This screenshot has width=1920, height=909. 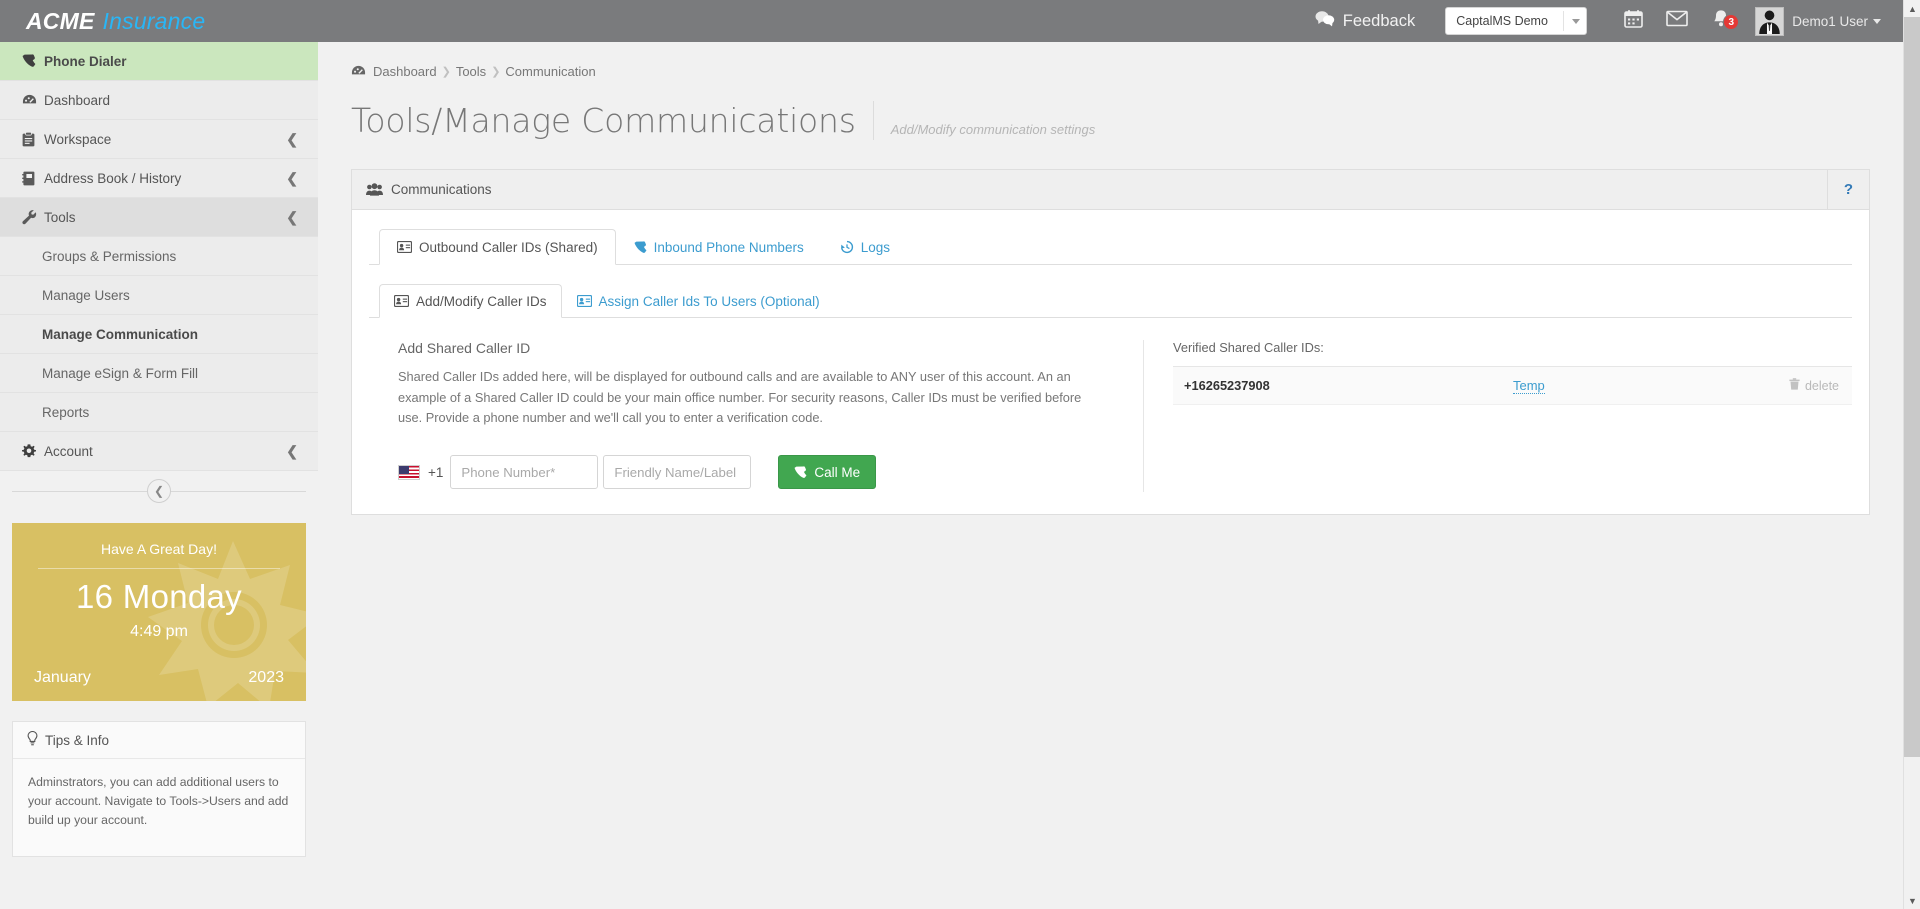 I want to click on sidebar-item-label: Workspace, so click(x=78, y=139).